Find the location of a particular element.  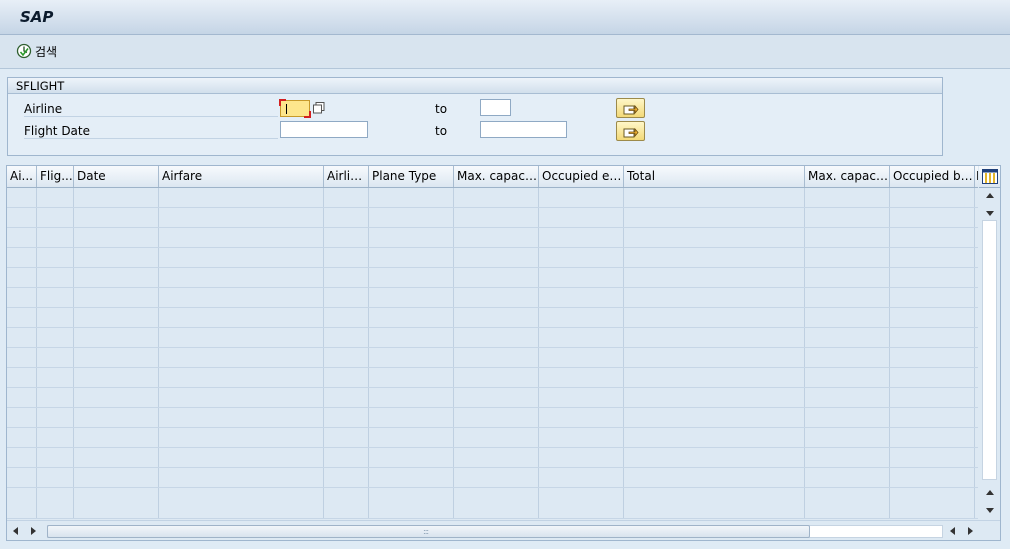

vertical-scrollbar is located at coordinates (989, 353).